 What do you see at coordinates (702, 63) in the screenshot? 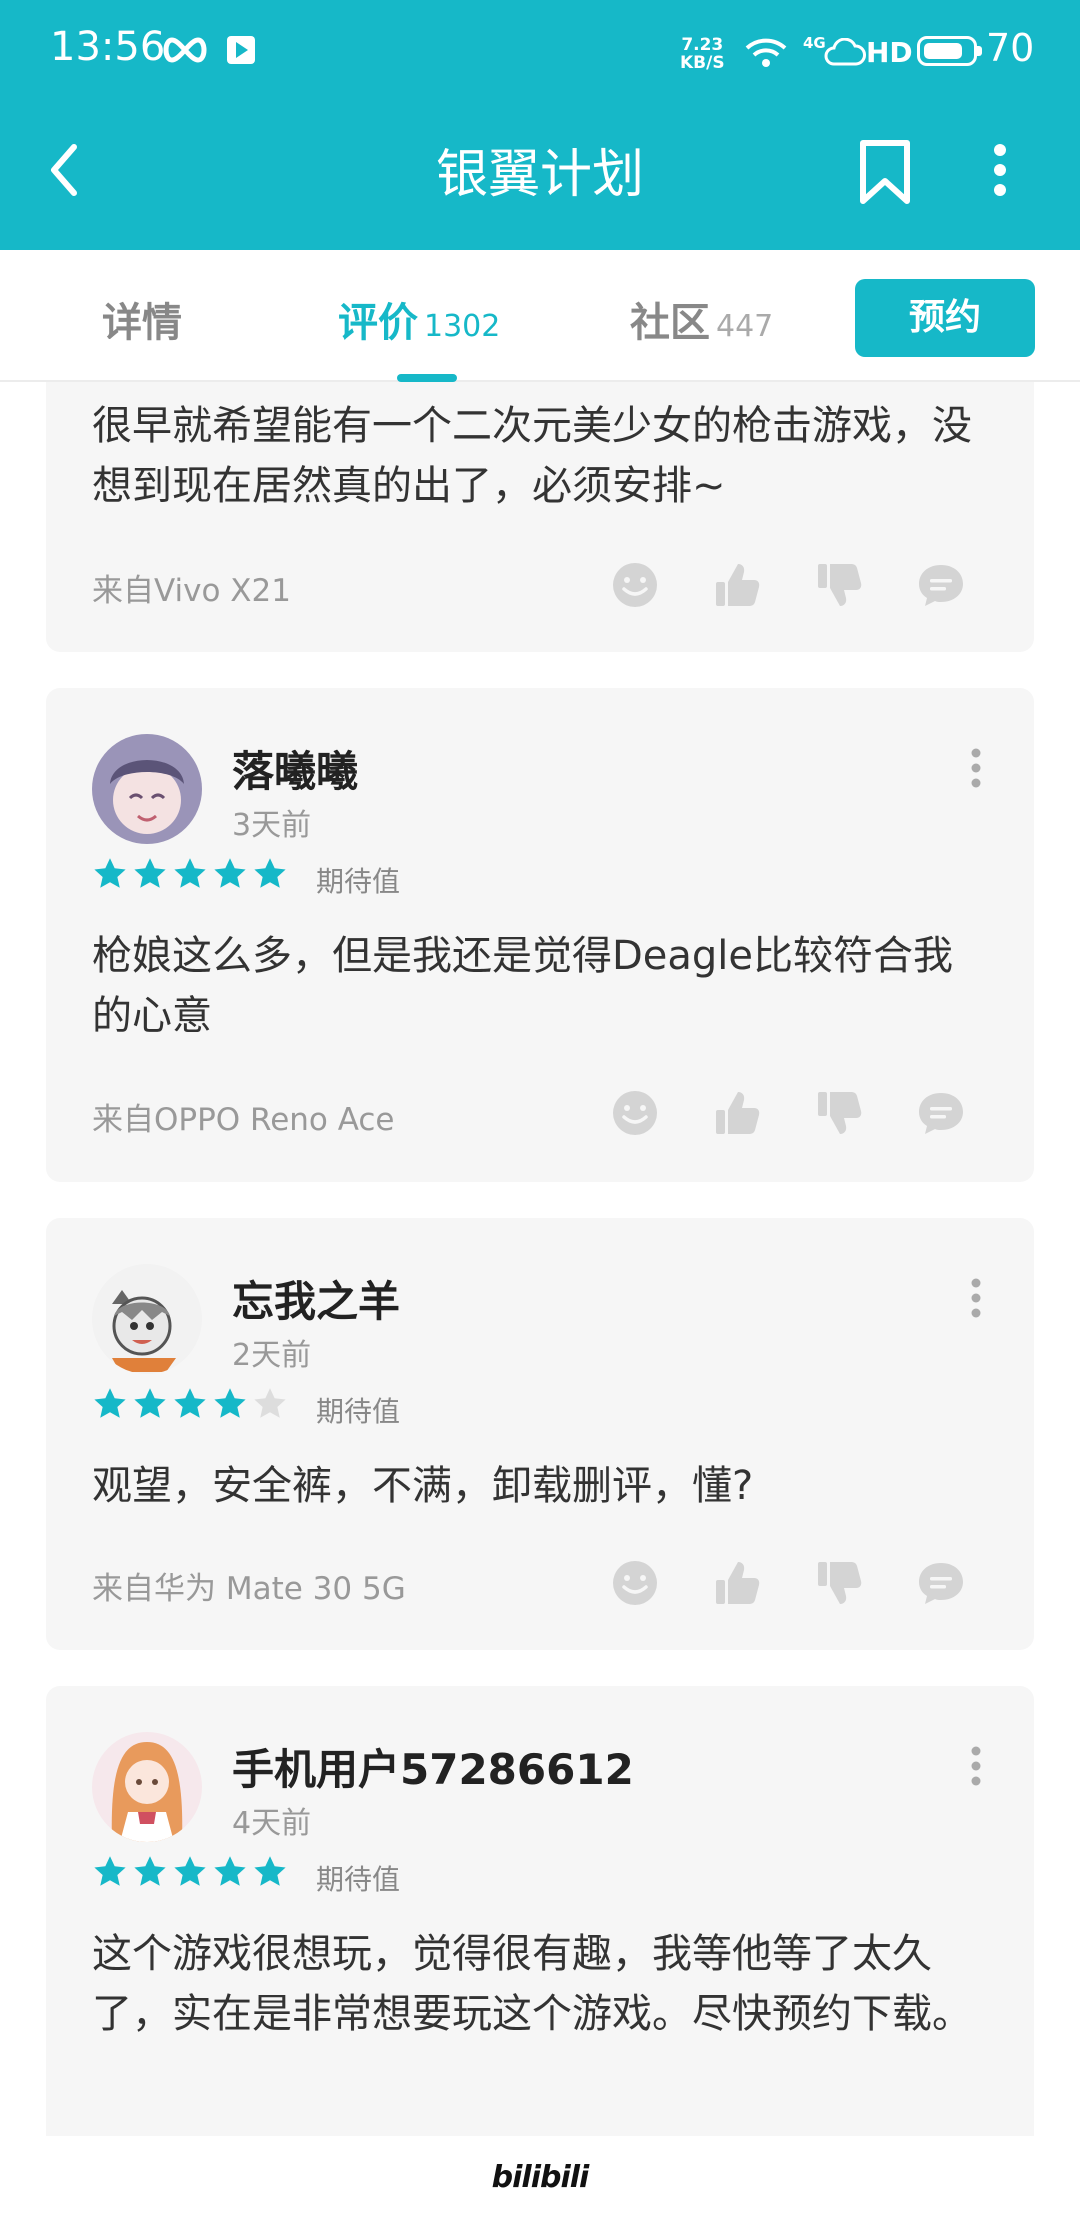
I see `net-speed-unit: KB/S` at bounding box center [702, 63].